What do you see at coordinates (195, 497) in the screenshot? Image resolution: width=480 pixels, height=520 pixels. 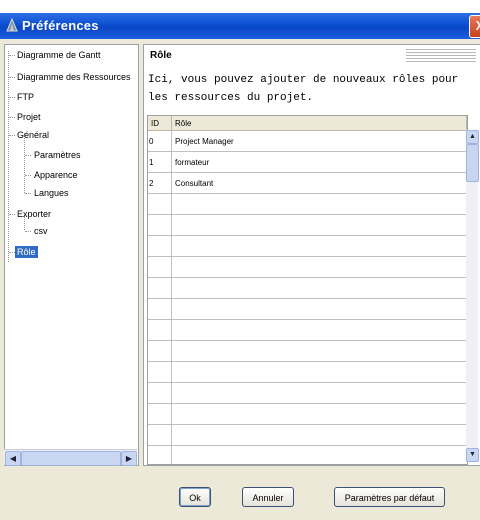 I see `ok-button: Ok` at bounding box center [195, 497].